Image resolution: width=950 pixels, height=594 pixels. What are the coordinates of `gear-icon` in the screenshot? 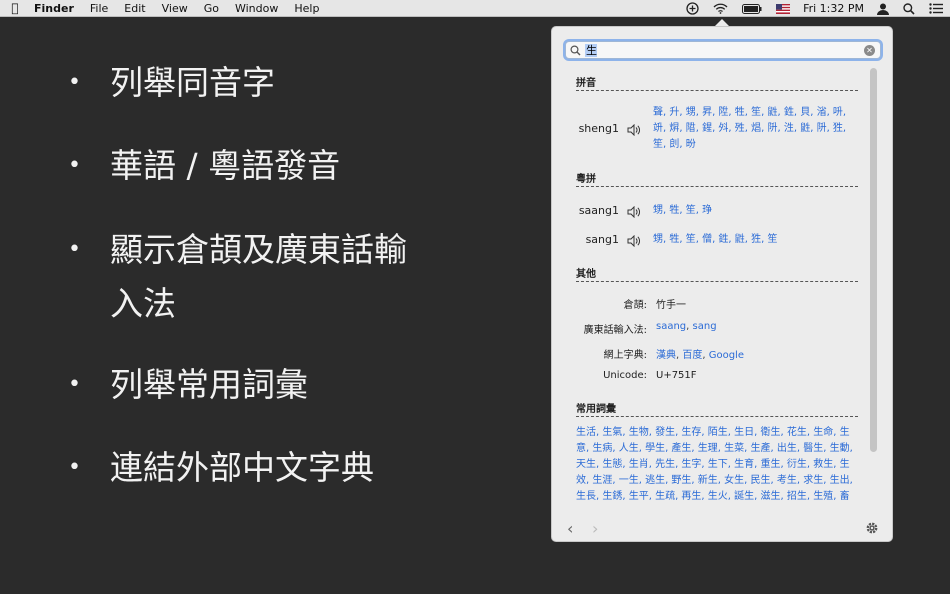 It's located at (872, 528).